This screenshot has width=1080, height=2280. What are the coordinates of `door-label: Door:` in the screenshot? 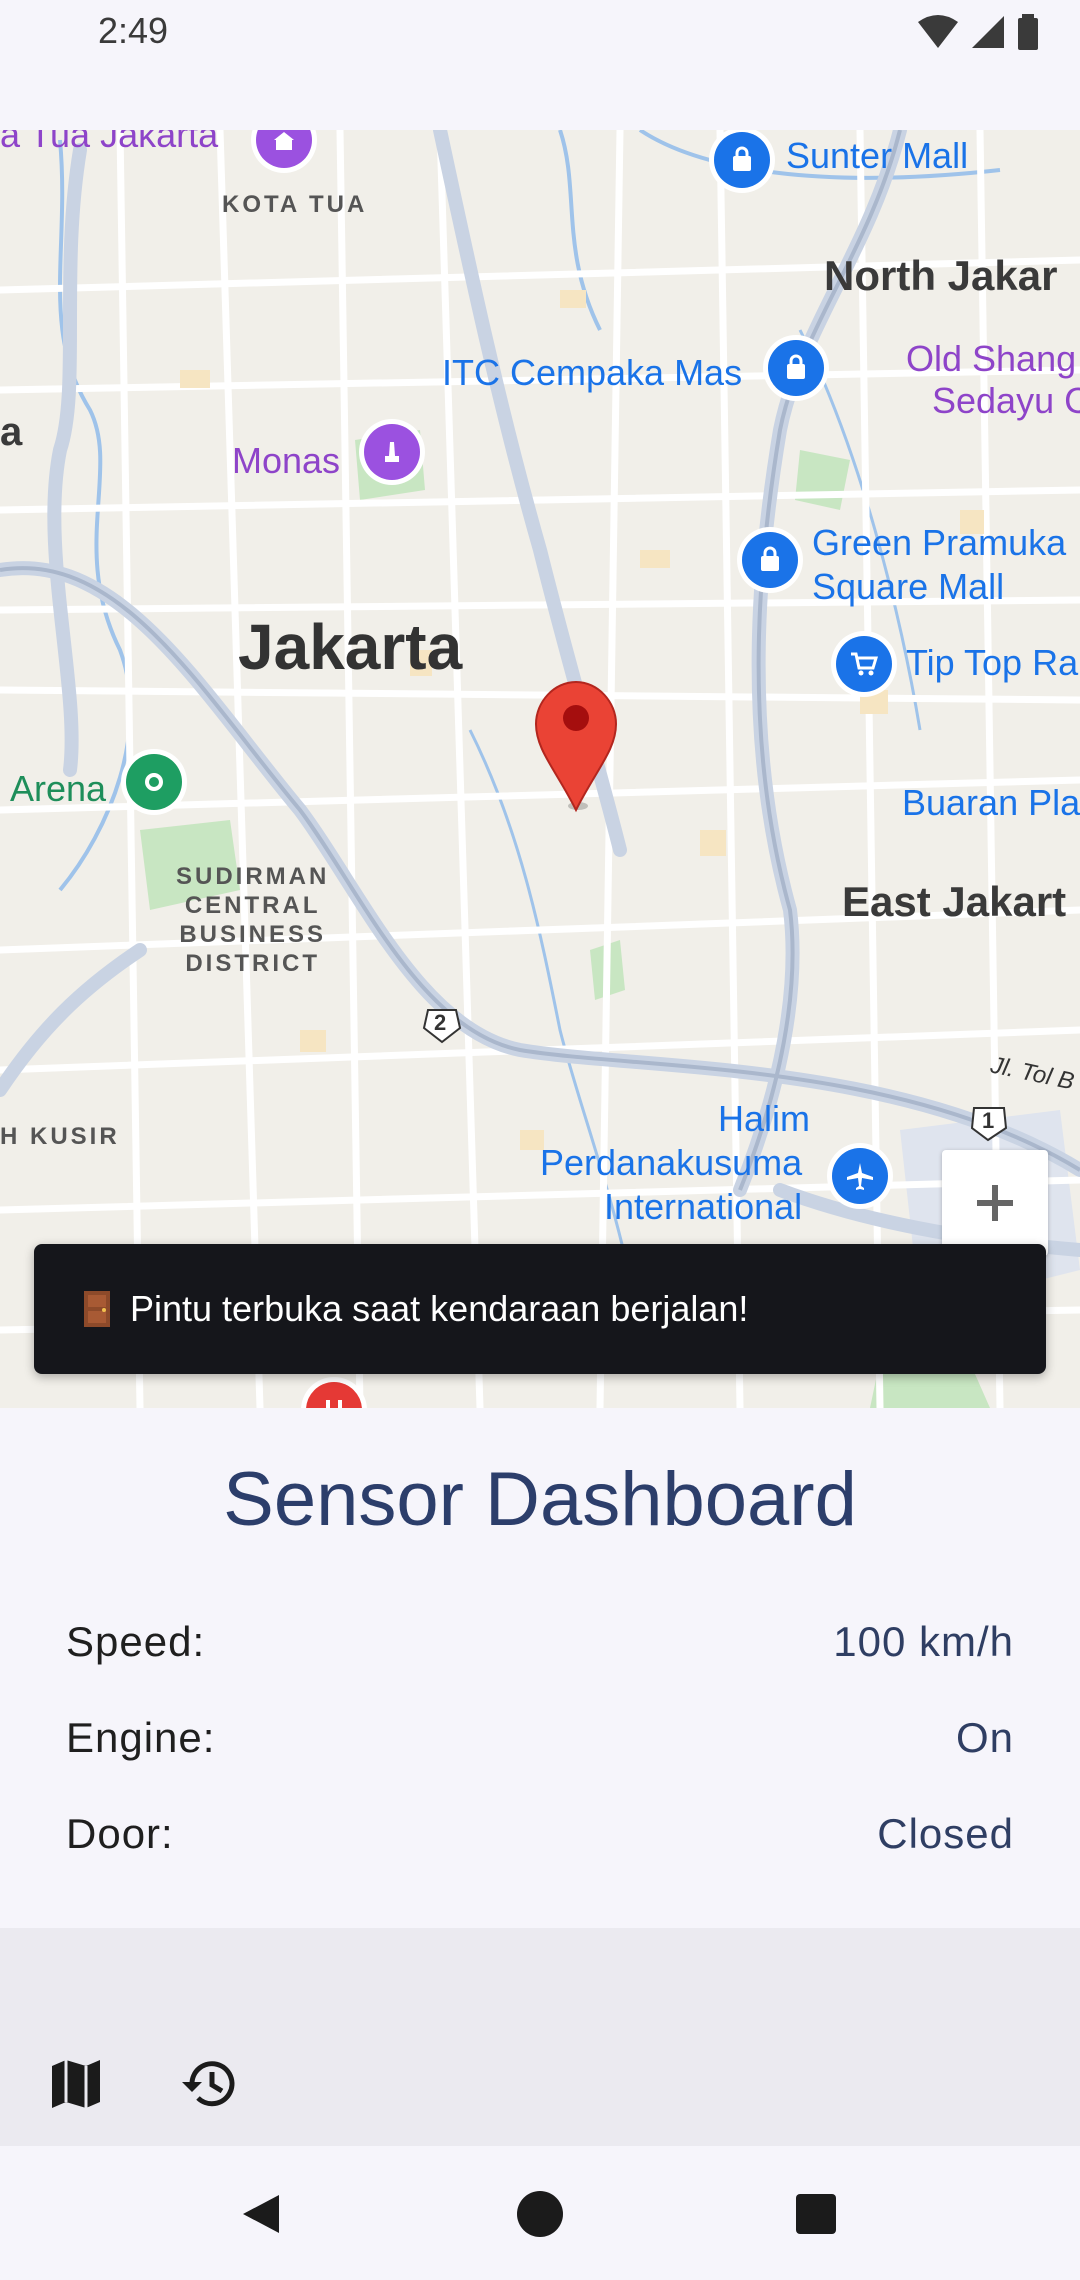 It's located at (120, 1833).